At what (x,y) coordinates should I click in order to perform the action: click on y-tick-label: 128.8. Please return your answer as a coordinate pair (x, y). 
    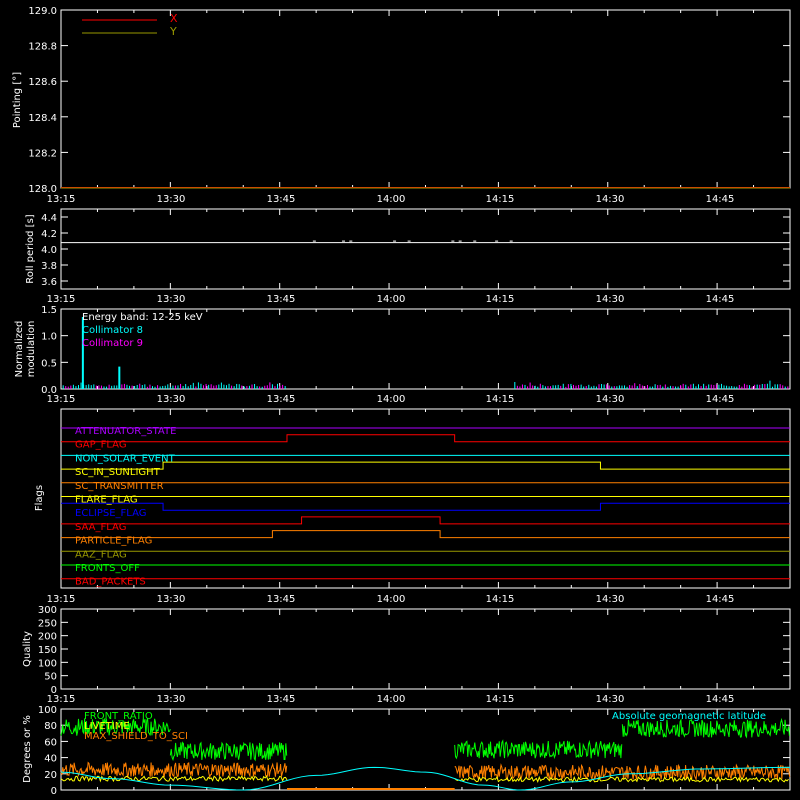
    Looking at the image, I should click on (42, 47).